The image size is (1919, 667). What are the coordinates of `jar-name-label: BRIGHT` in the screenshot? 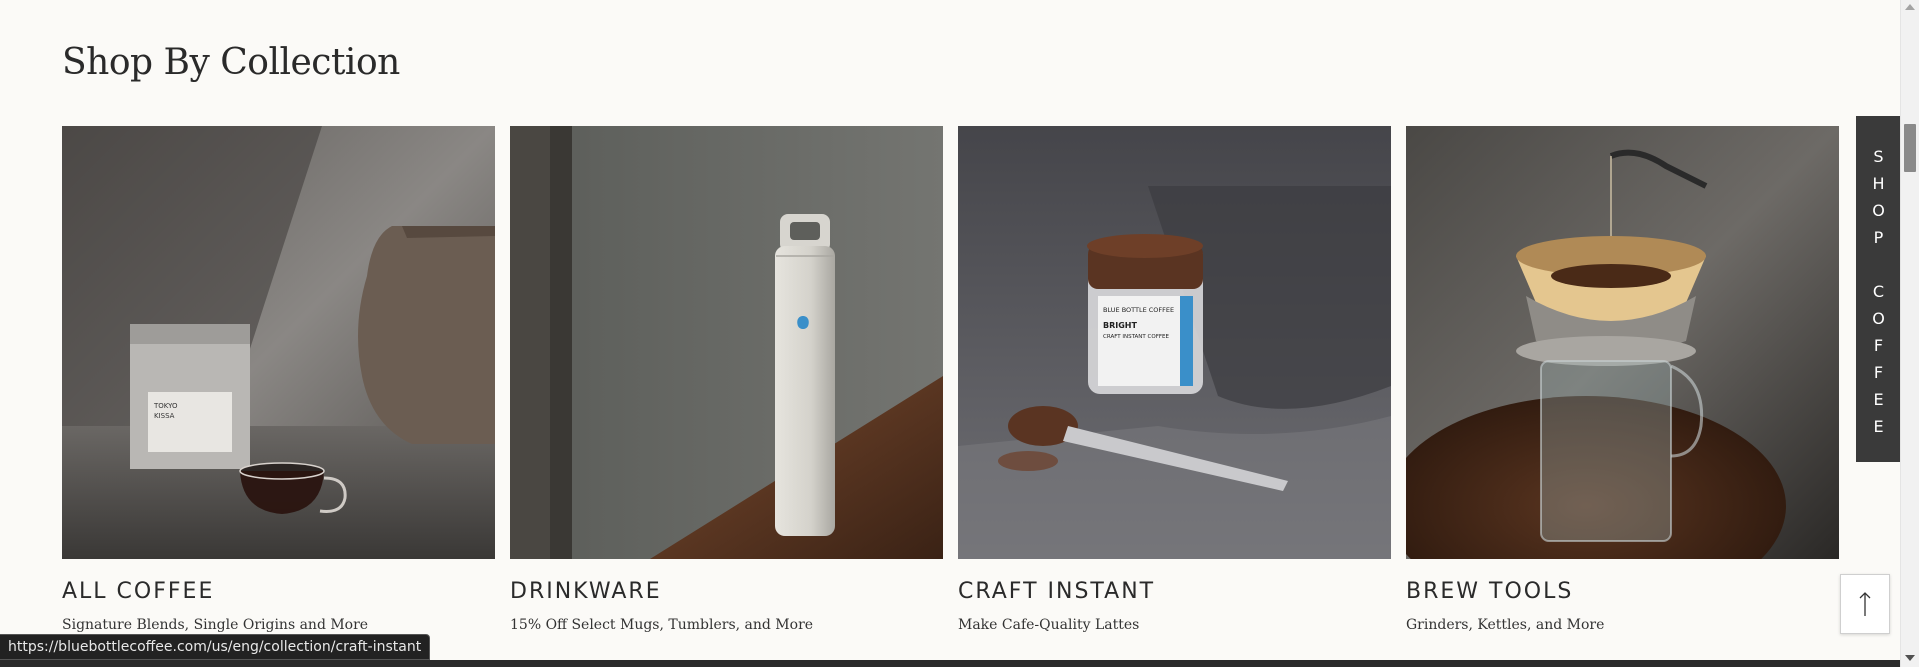 It's located at (1120, 325).